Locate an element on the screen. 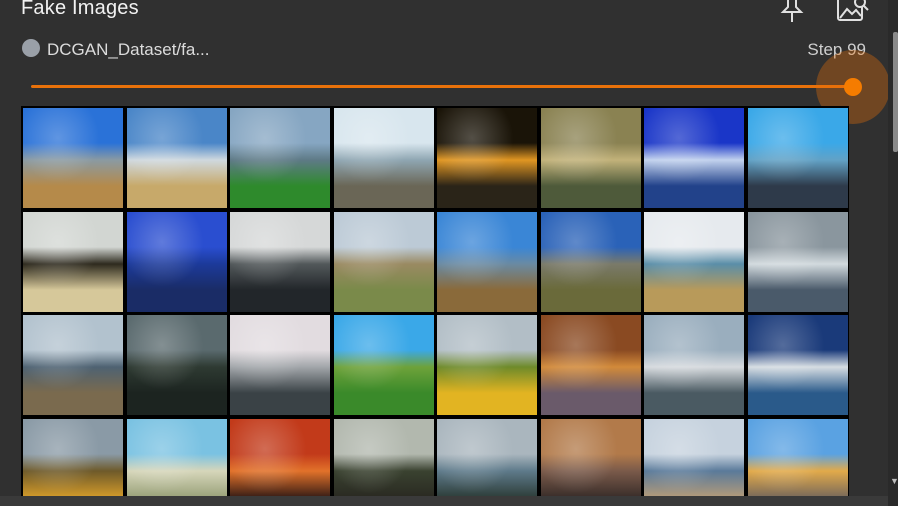 The height and width of the screenshot is (506, 898). run-color-indicator is located at coordinates (31, 48).